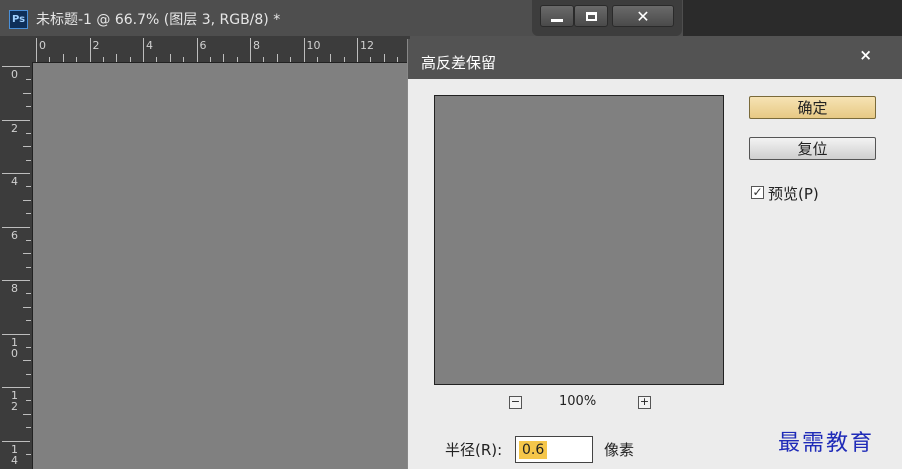 The height and width of the screenshot is (469, 902). Describe the element at coordinates (203, 45) in the screenshot. I see `ruler-label: 6` at that location.